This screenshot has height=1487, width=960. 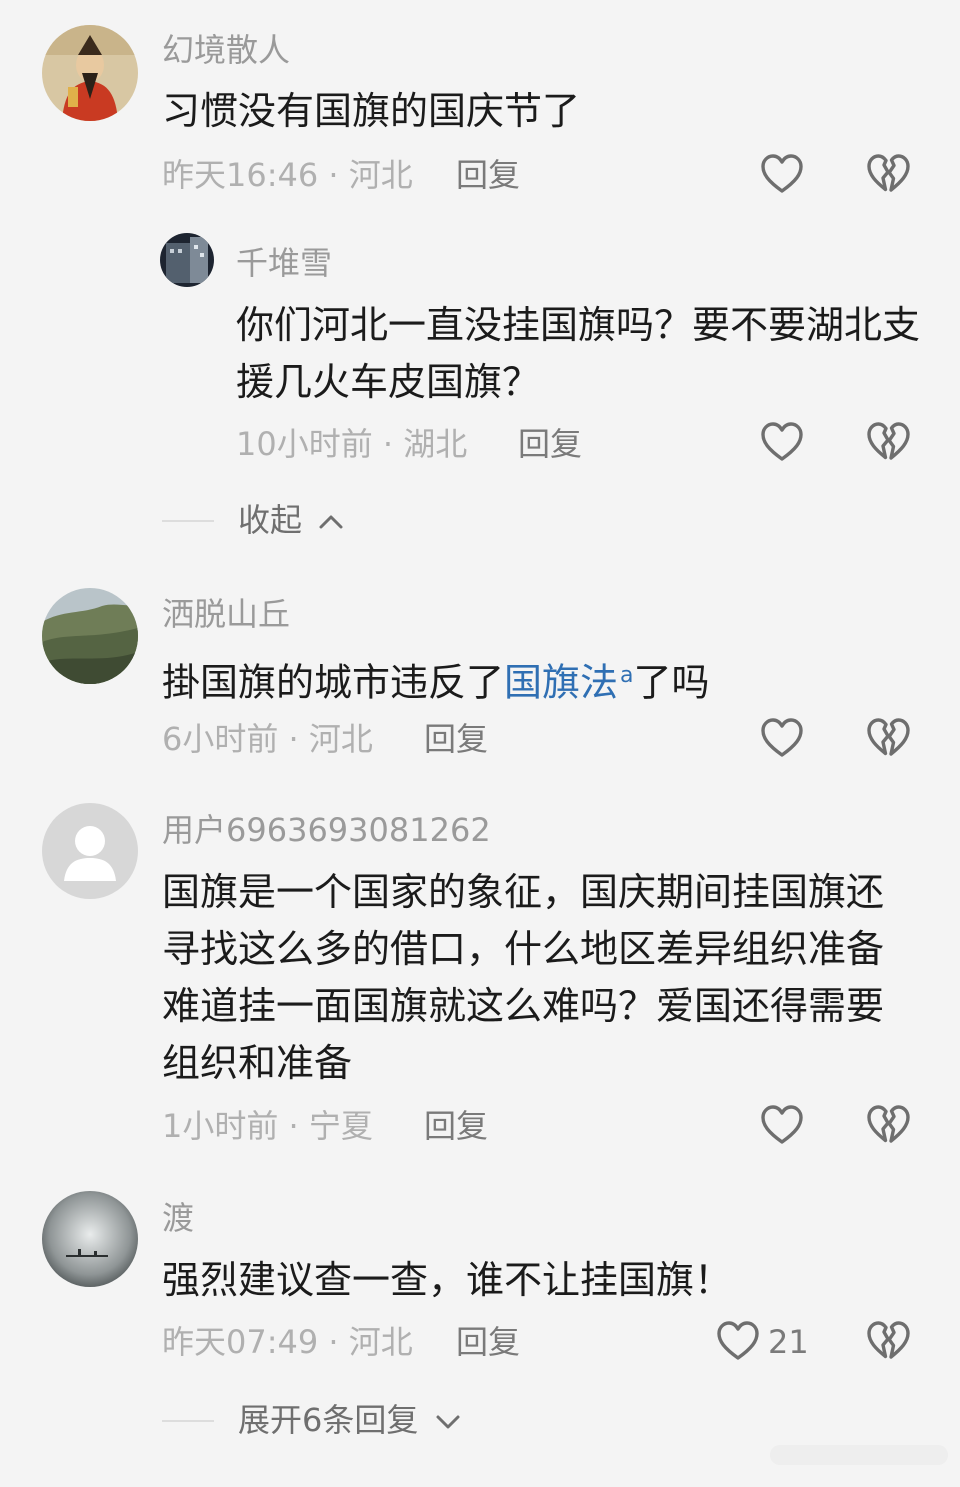 I want to click on comment-text: 强烈建议查一查，谁不让挂国旗！, so click(x=447, y=1280).